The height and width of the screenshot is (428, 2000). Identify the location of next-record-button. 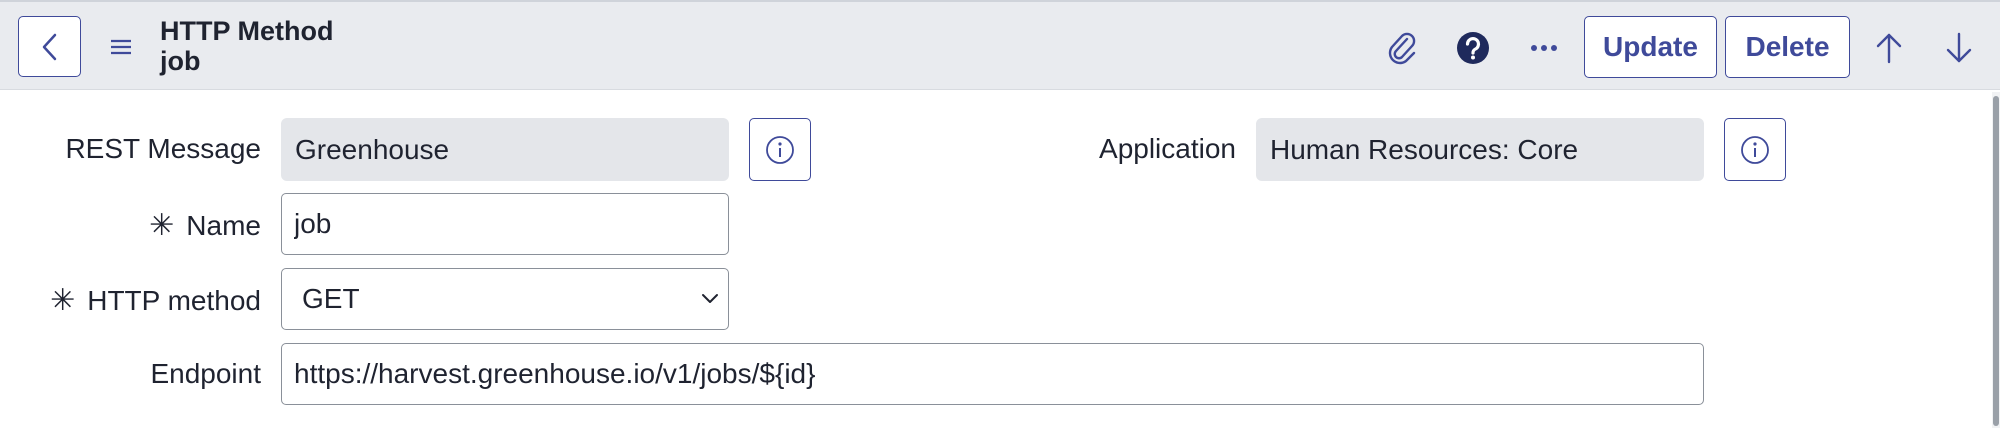
(1959, 48).